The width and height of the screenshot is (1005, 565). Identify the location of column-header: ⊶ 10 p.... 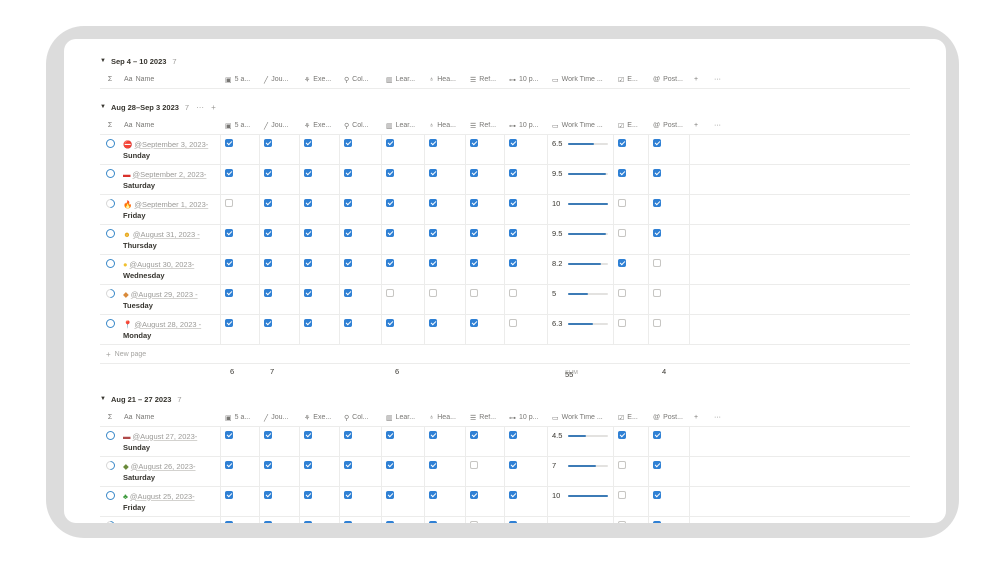
(526, 126).